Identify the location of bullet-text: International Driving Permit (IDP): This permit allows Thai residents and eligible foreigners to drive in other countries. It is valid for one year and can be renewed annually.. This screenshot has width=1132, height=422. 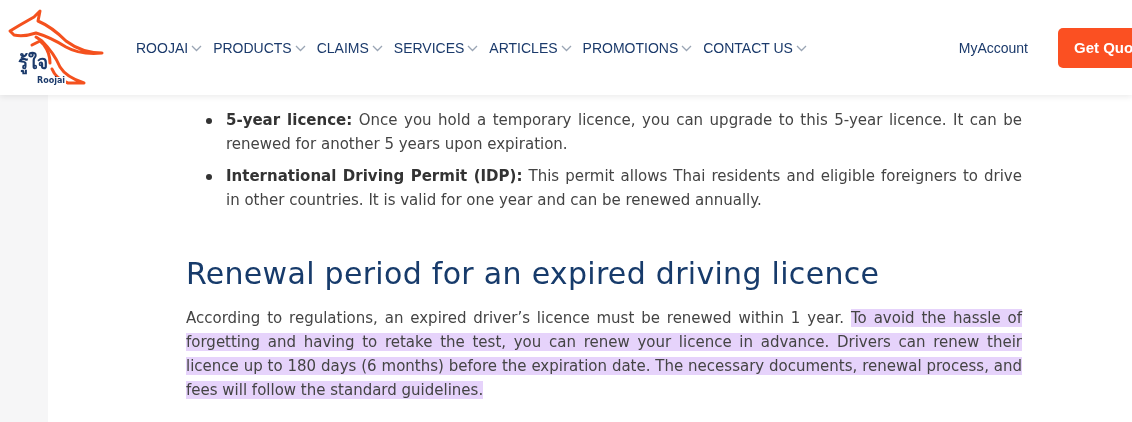
(624, 188).